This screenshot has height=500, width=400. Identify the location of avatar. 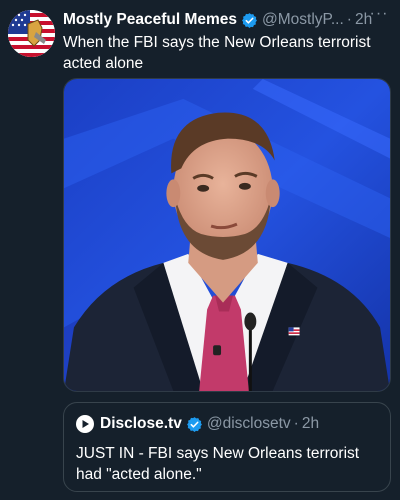
(31, 33).